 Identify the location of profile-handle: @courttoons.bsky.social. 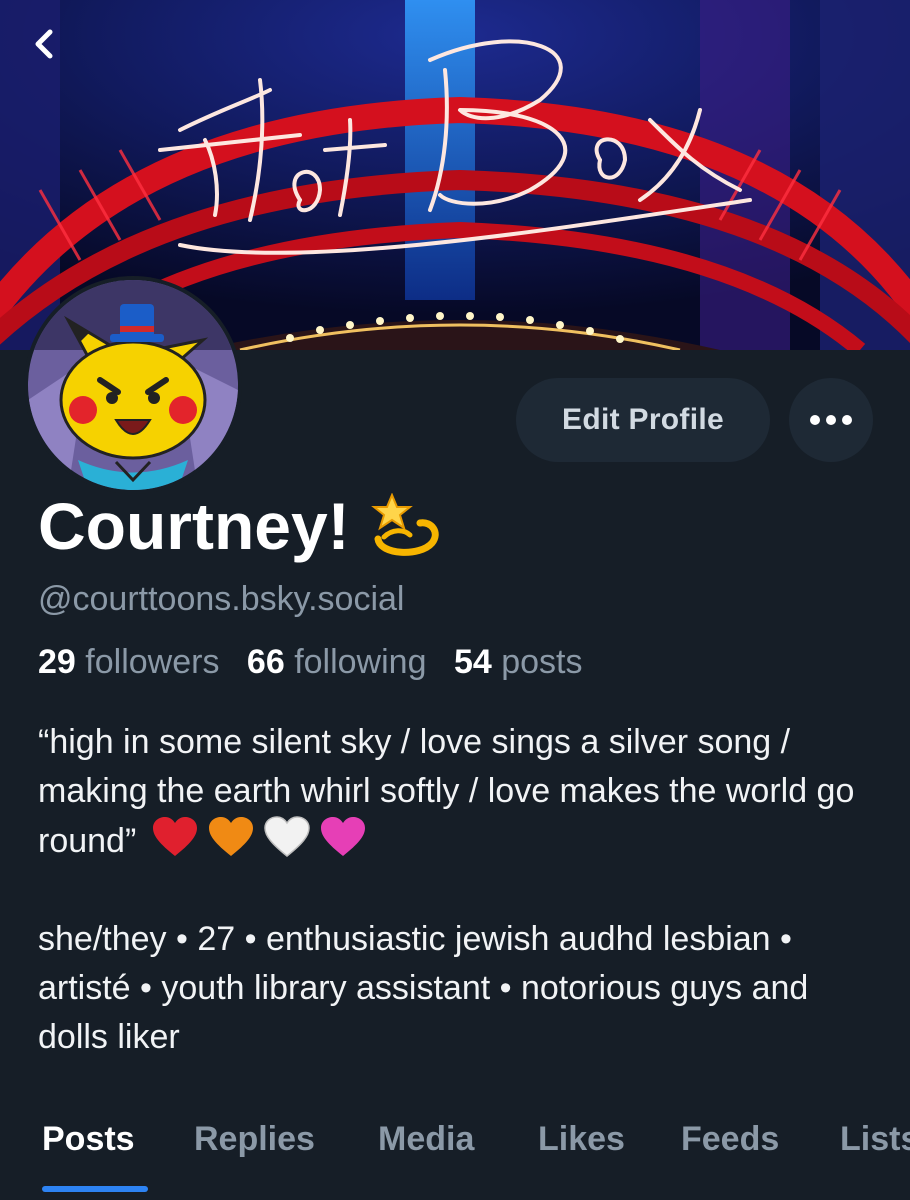
(221, 599).